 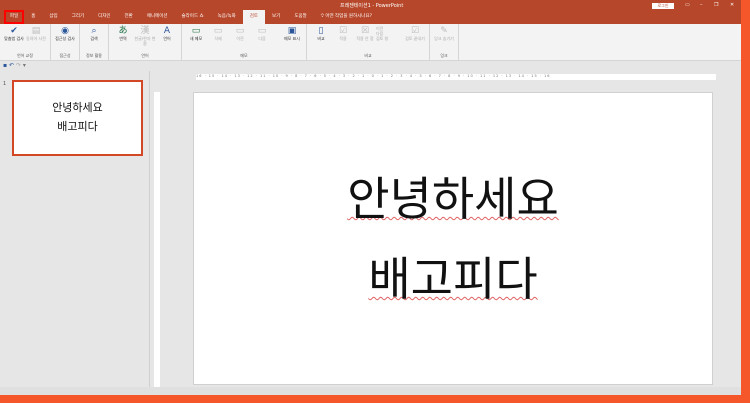 I want to click on hanja-icon: 漢, so click(x=145, y=31).